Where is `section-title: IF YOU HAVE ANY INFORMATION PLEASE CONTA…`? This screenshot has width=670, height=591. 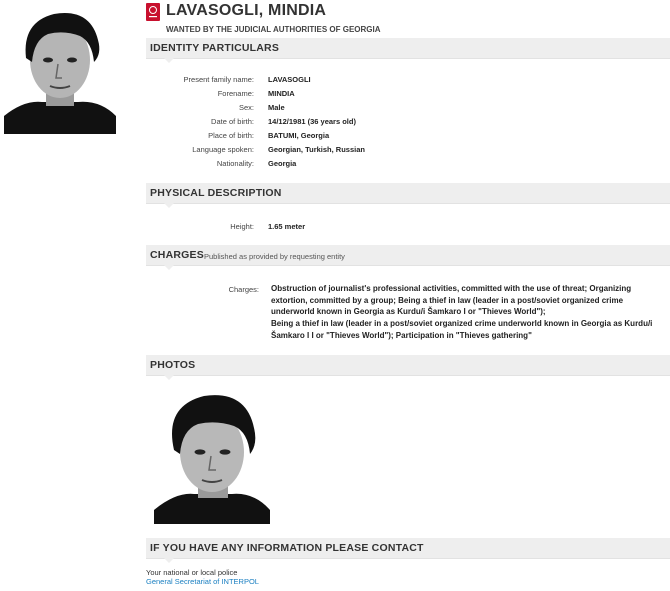 section-title: IF YOU HAVE ANY INFORMATION PLEASE CONTA… is located at coordinates (287, 548).